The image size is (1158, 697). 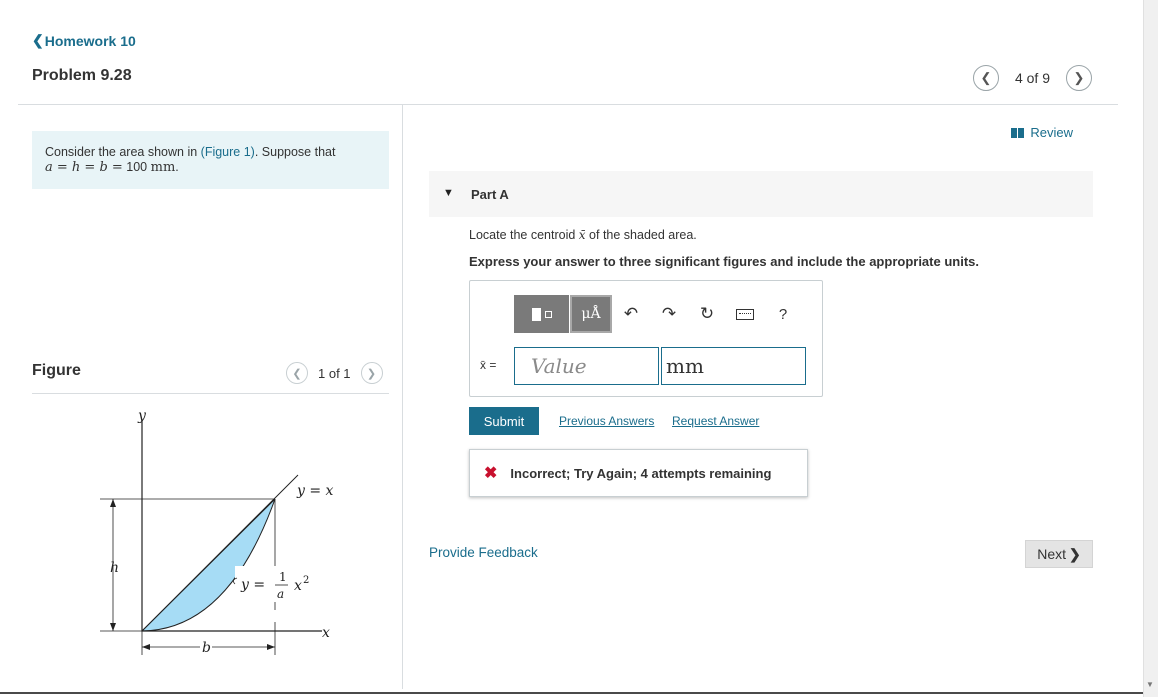 I want to click on back-link-label: Homework 10, so click(x=90, y=40).